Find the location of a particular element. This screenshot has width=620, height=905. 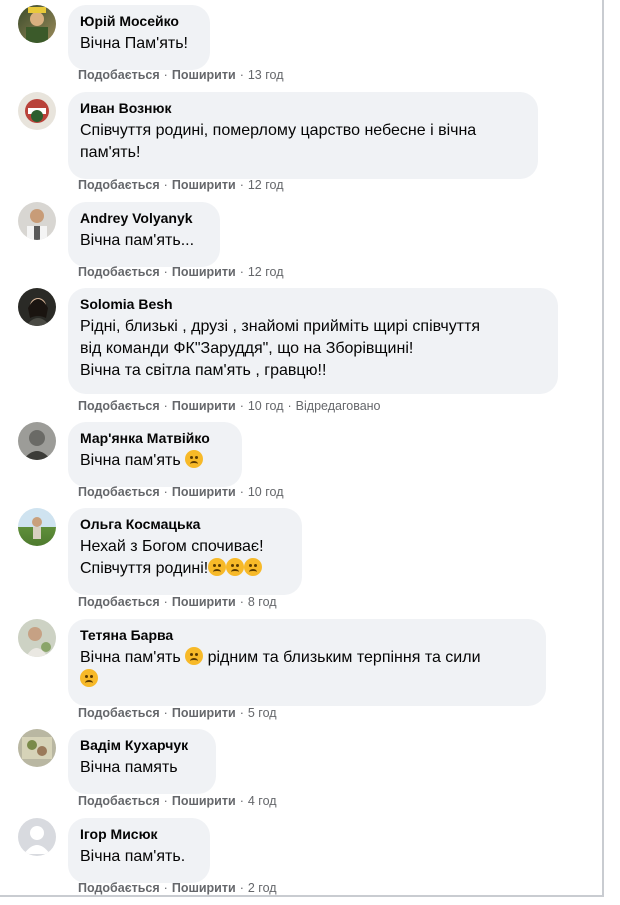

comment-bubble: Юрій Мосейко Вічна Пам'ять! is located at coordinates (139, 37).